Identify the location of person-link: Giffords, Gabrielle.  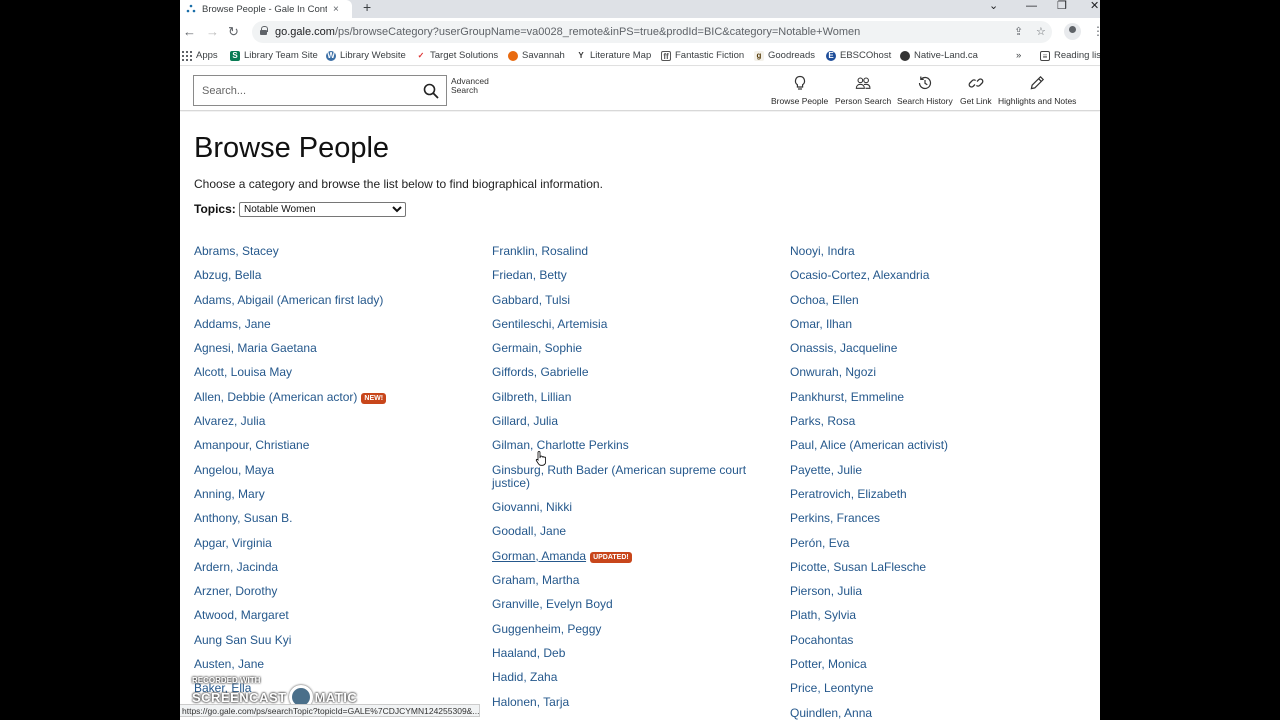
(622, 378).